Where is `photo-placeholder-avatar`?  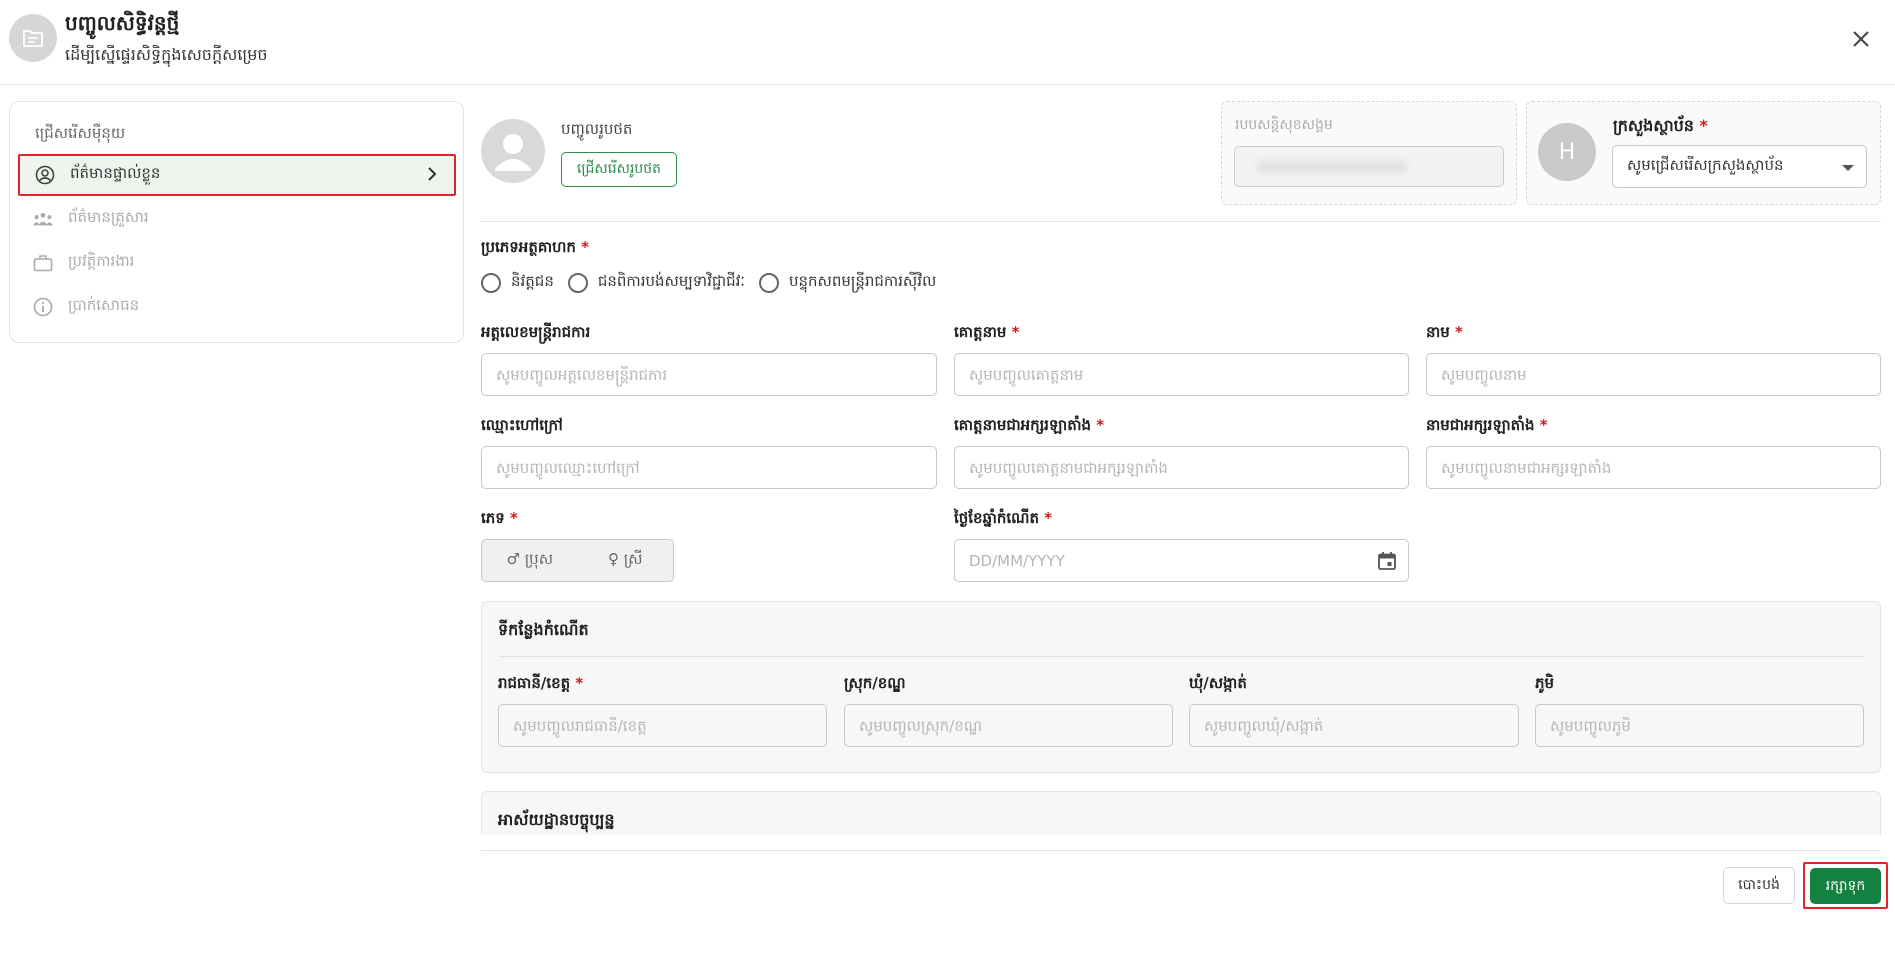
photo-placeholder-avatar is located at coordinates (513, 151).